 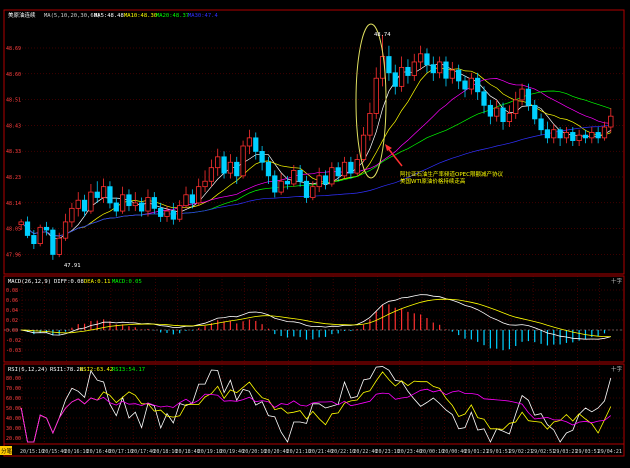 What do you see at coordinates (343, 452) in the screenshot?
I see `x-tick-label: 20/22:10` at bounding box center [343, 452].